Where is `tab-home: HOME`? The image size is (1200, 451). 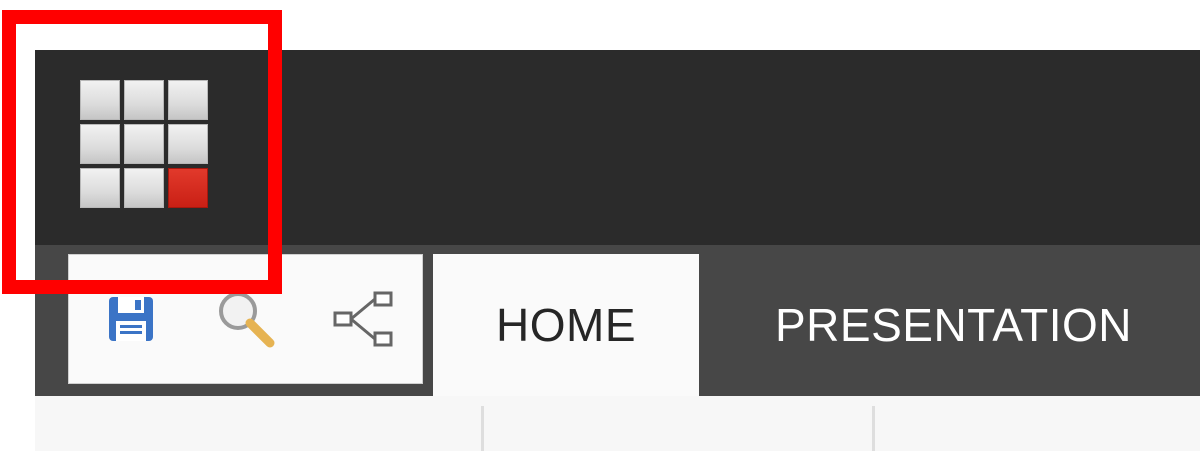 tab-home: HOME is located at coordinates (566, 325).